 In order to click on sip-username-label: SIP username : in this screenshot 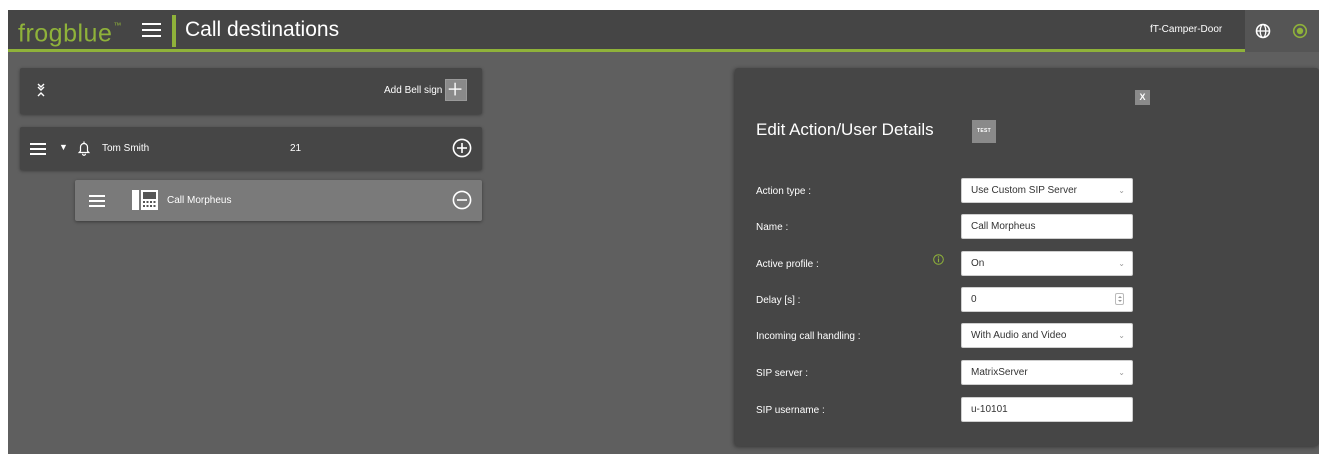, I will do `click(790, 410)`.